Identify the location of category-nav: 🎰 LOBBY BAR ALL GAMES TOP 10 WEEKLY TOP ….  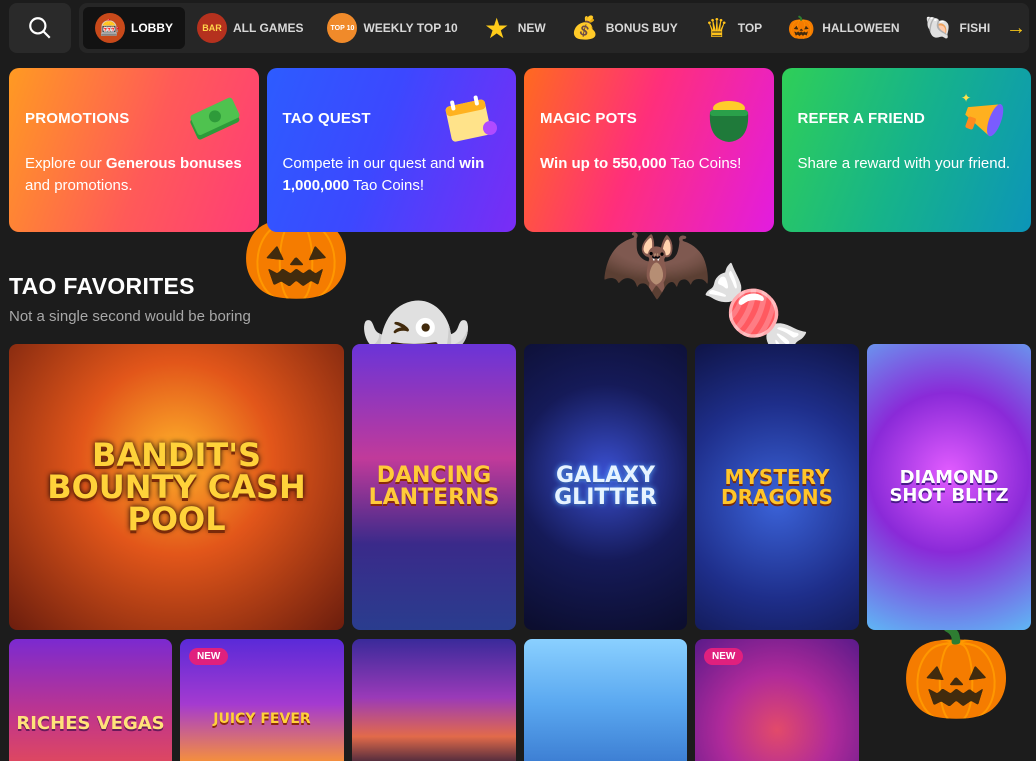
(554, 28).